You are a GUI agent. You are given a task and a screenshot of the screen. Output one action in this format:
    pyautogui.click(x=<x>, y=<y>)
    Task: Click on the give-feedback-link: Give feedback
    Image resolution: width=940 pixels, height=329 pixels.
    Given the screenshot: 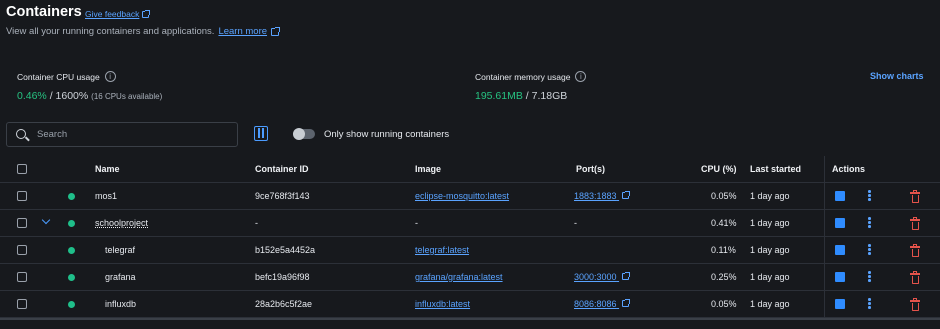 What is the action you would take?
    pyautogui.click(x=118, y=14)
    